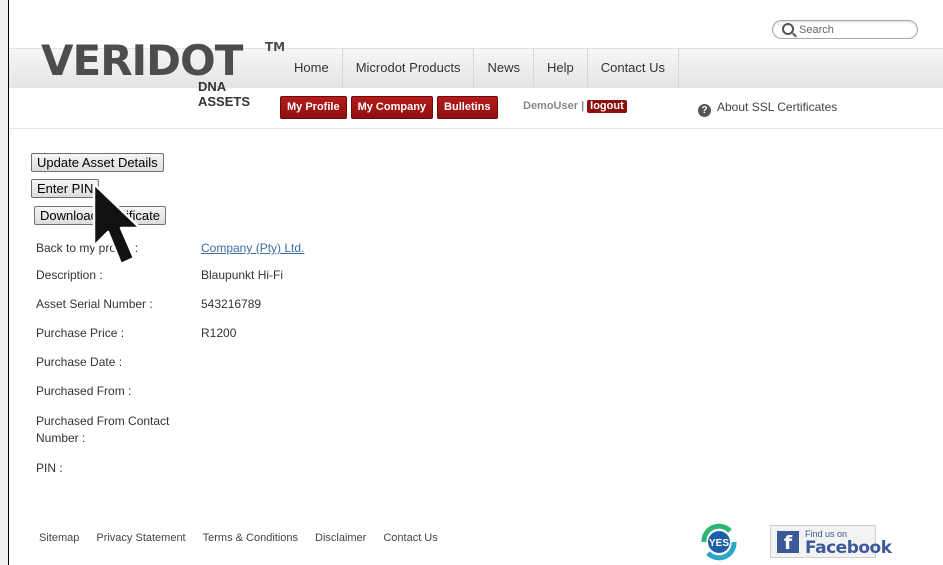  I want to click on company-link: Company (Pty) Ltd., so click(252, 248).